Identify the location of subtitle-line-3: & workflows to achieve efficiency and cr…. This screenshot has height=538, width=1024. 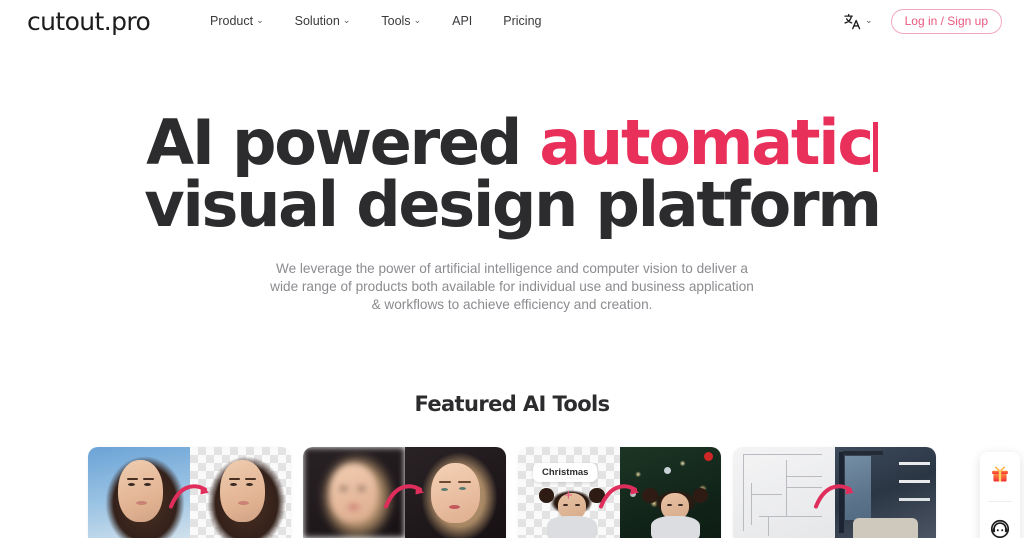
(512, 304).